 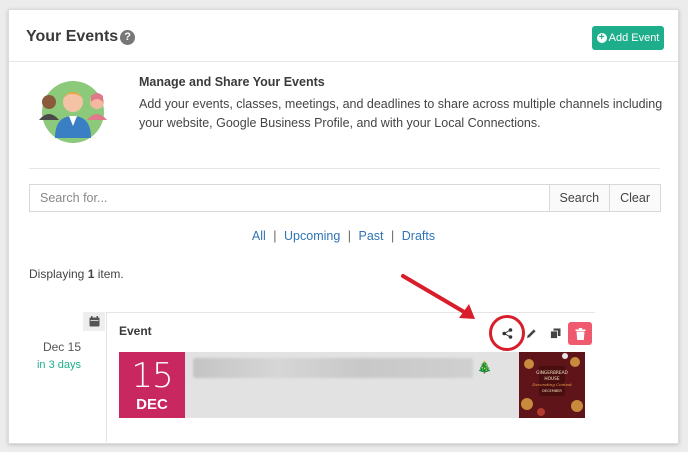 I want to click on panel-header: Your Events ? + Add Event, so click(x=343, y=36).